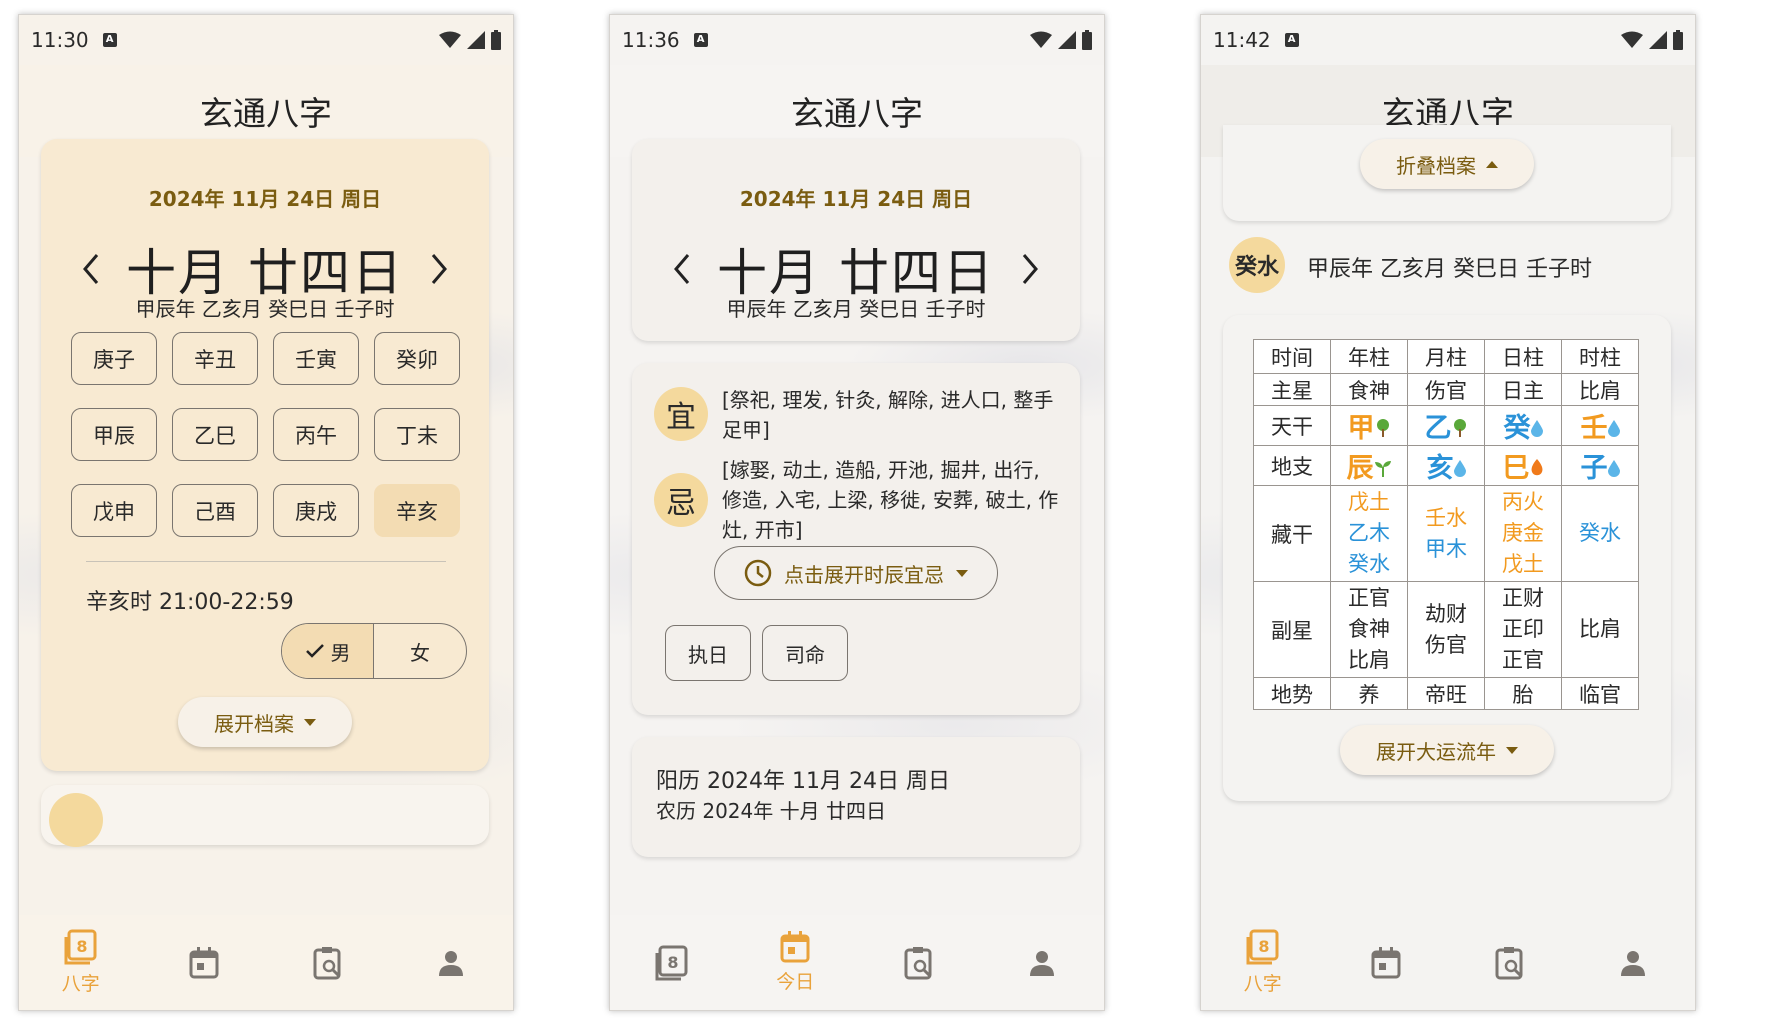 The image size is (1772, 1025). Describe the element at coordinates (1600, 693) in the screenshot. I see `table-cell: 临官` at that location.